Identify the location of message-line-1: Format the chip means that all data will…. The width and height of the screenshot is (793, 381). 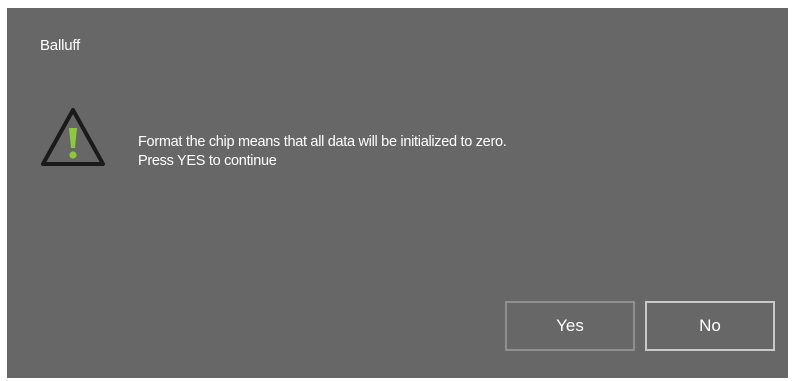
(322, 142).